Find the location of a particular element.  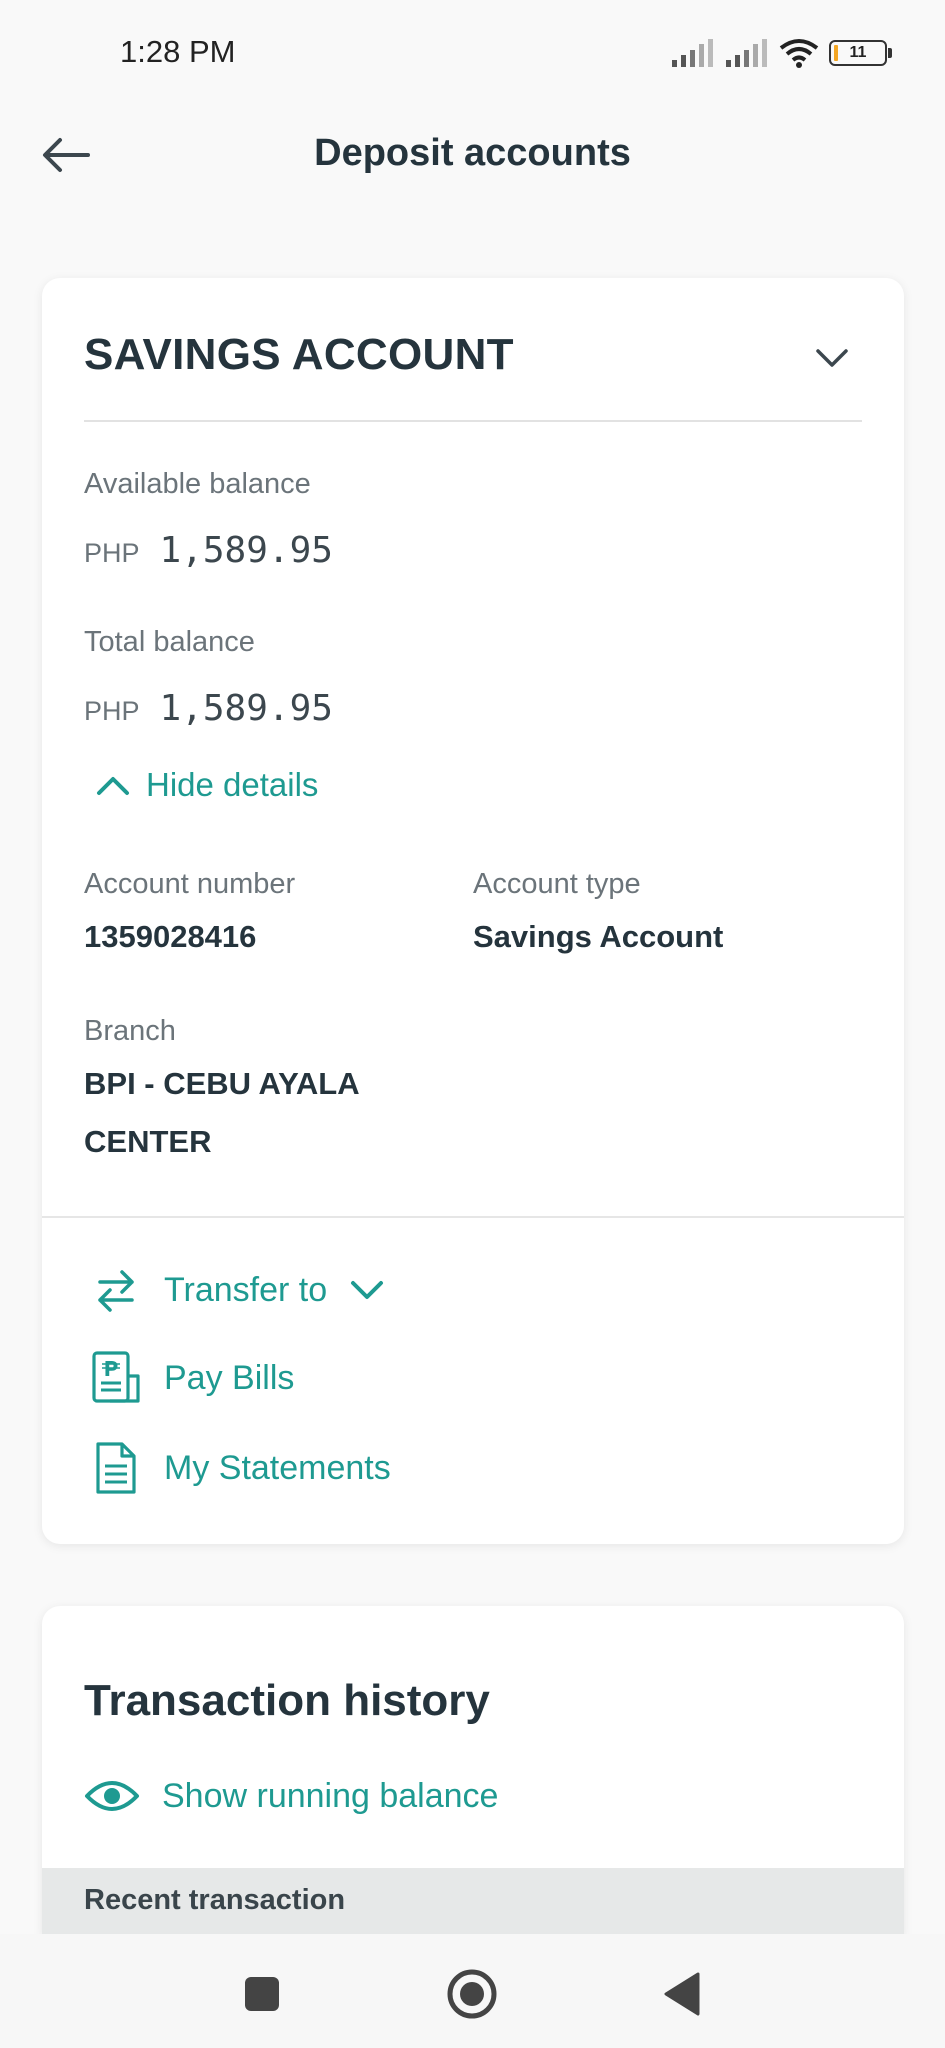

bill-icon: P is located at coordinates (116, 1377).